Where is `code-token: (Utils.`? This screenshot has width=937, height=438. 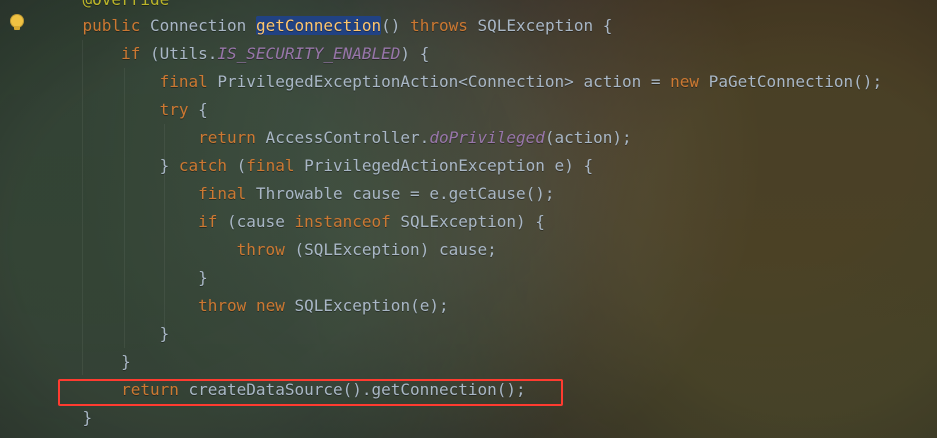
code-token: (Utils. is located at coordinates (179, 53).